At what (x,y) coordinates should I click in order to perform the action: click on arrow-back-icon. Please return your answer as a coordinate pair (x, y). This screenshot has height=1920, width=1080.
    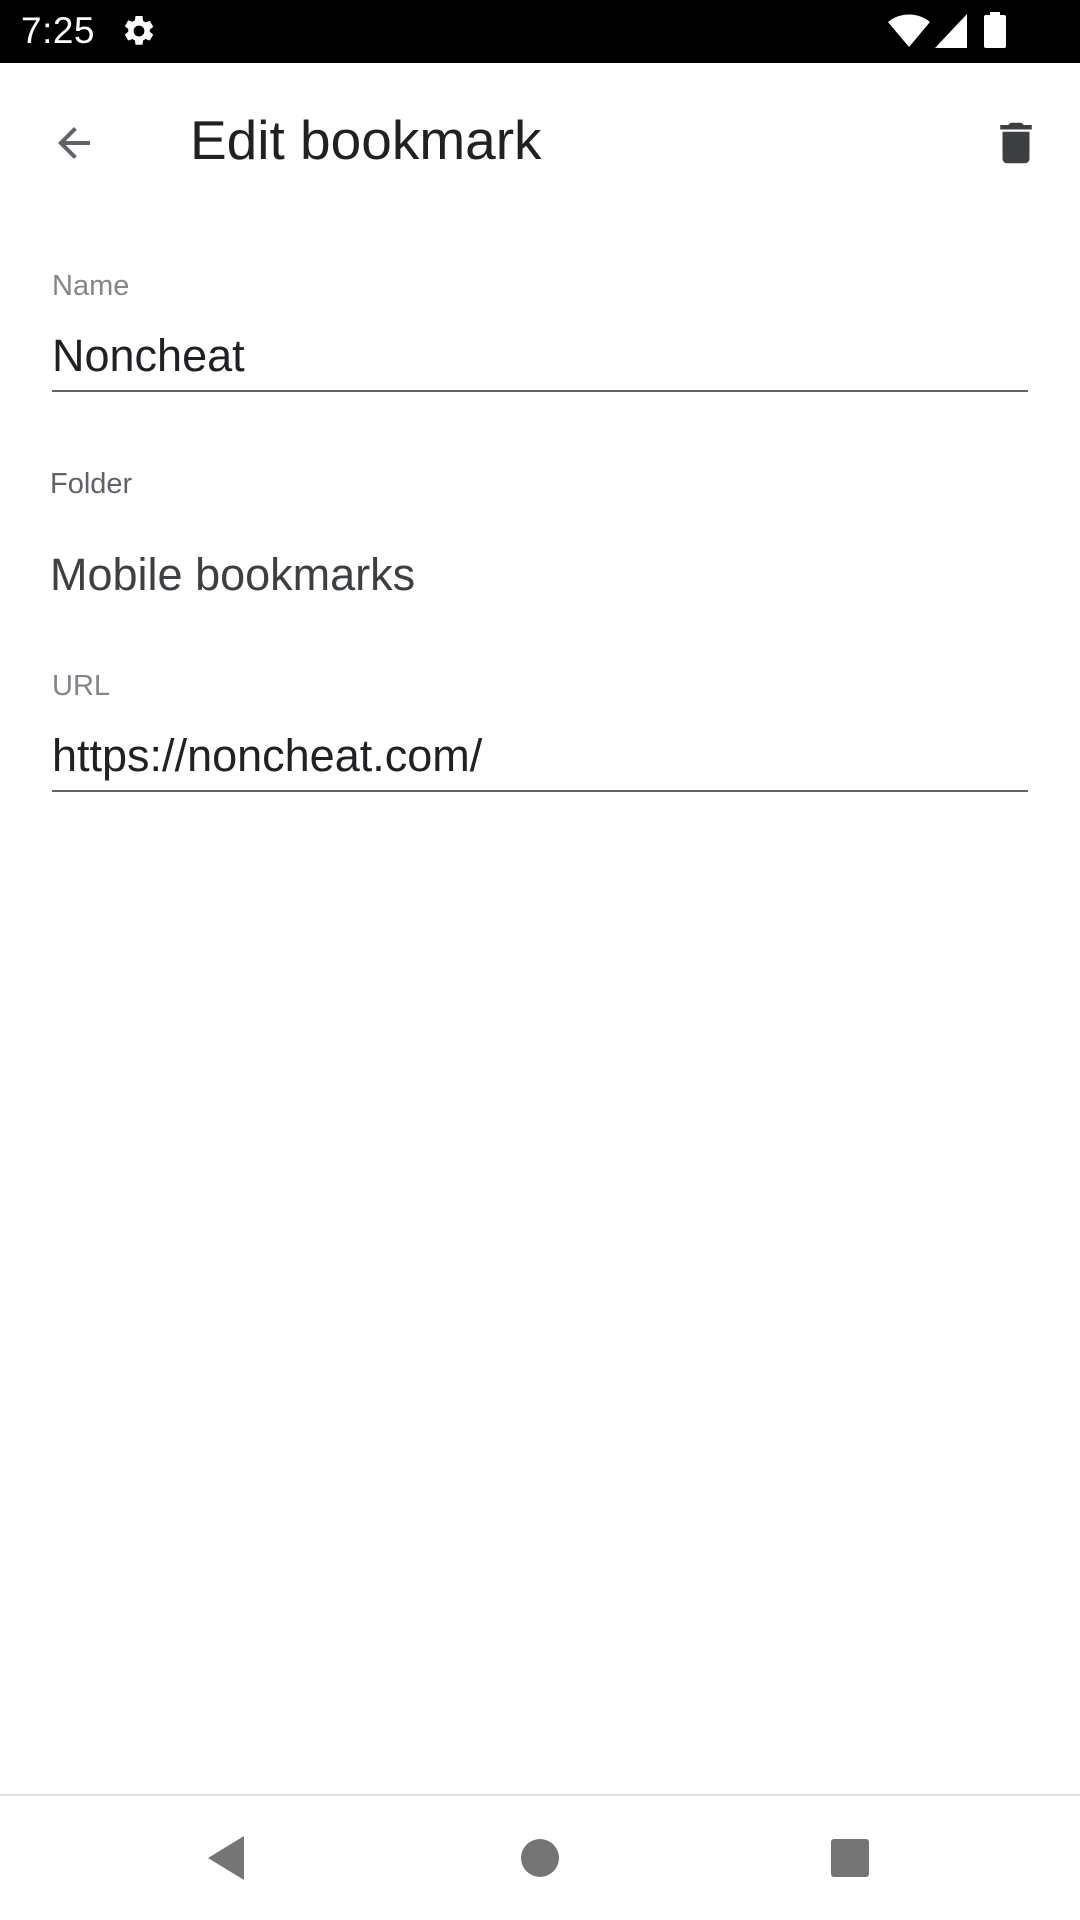
    Looking at the image, I should click on (74, 143).